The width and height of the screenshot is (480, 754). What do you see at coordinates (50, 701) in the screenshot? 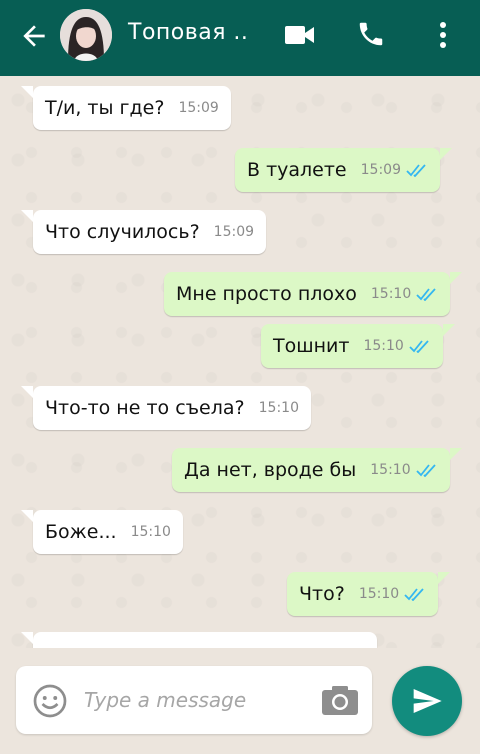
I see `emoji-icon` at bounding box center [50, 701].